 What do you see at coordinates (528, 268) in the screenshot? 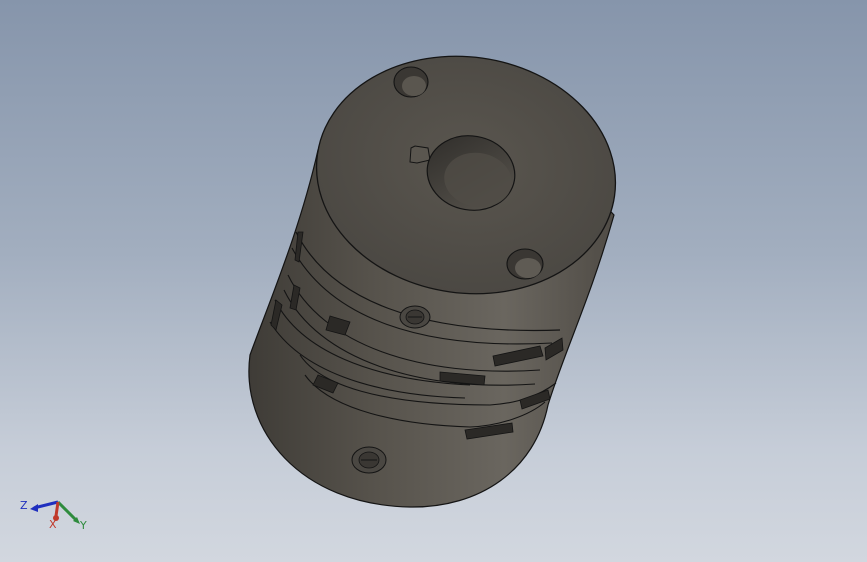
I see `mounting-hole-2-inner` at bounding box center [528, 268].